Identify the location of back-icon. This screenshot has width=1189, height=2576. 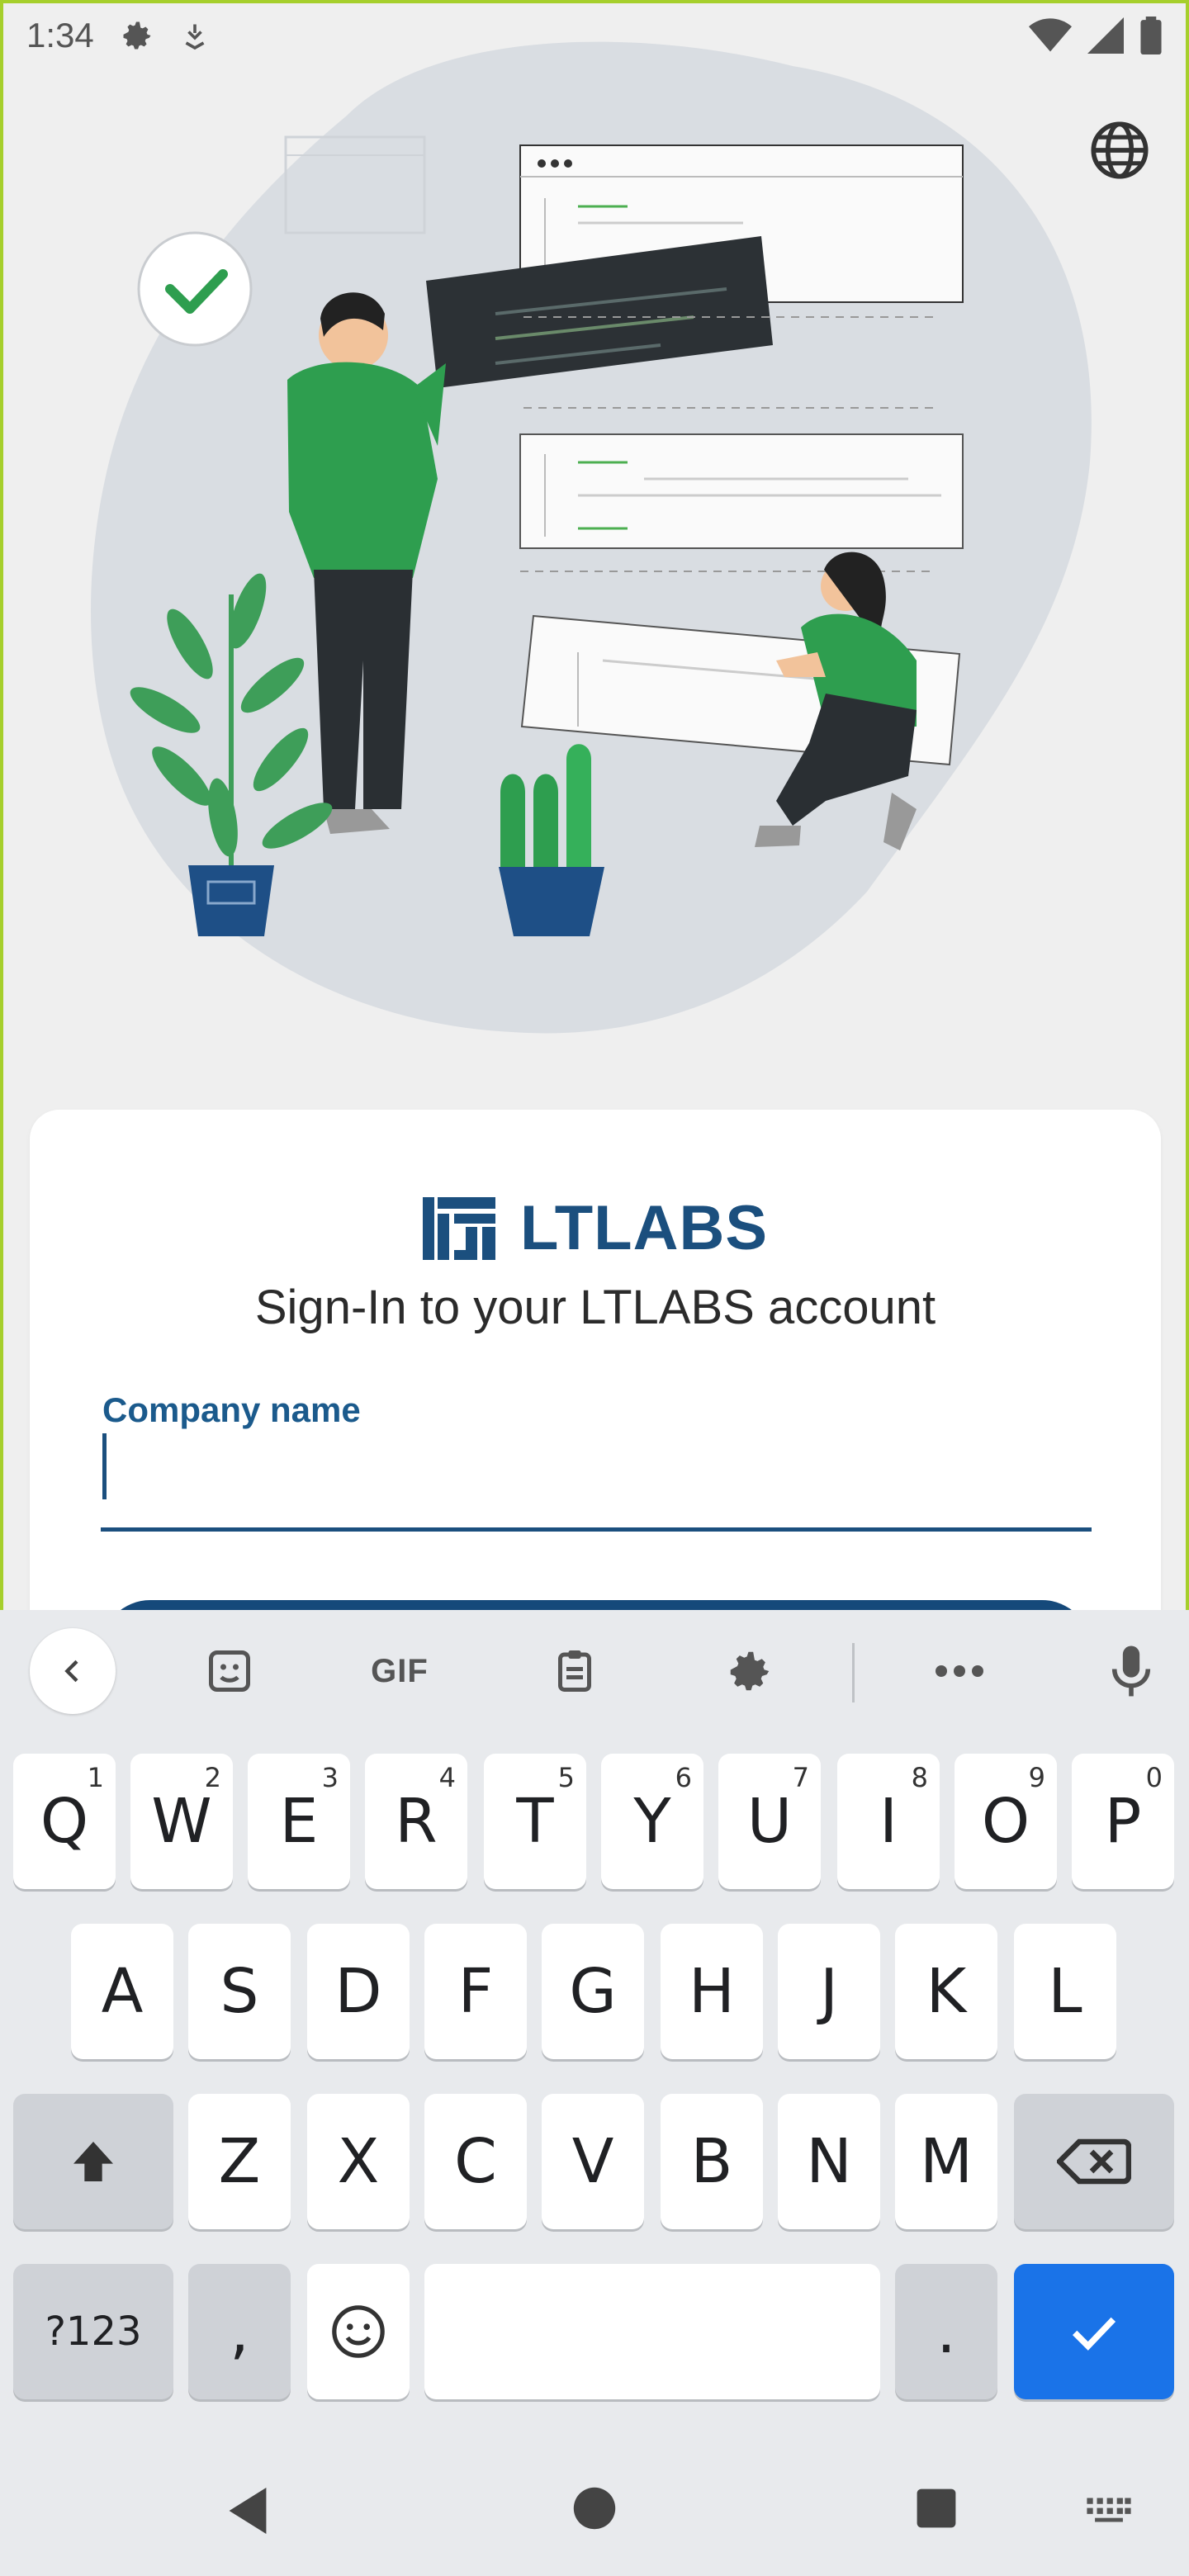
(248, 2510).